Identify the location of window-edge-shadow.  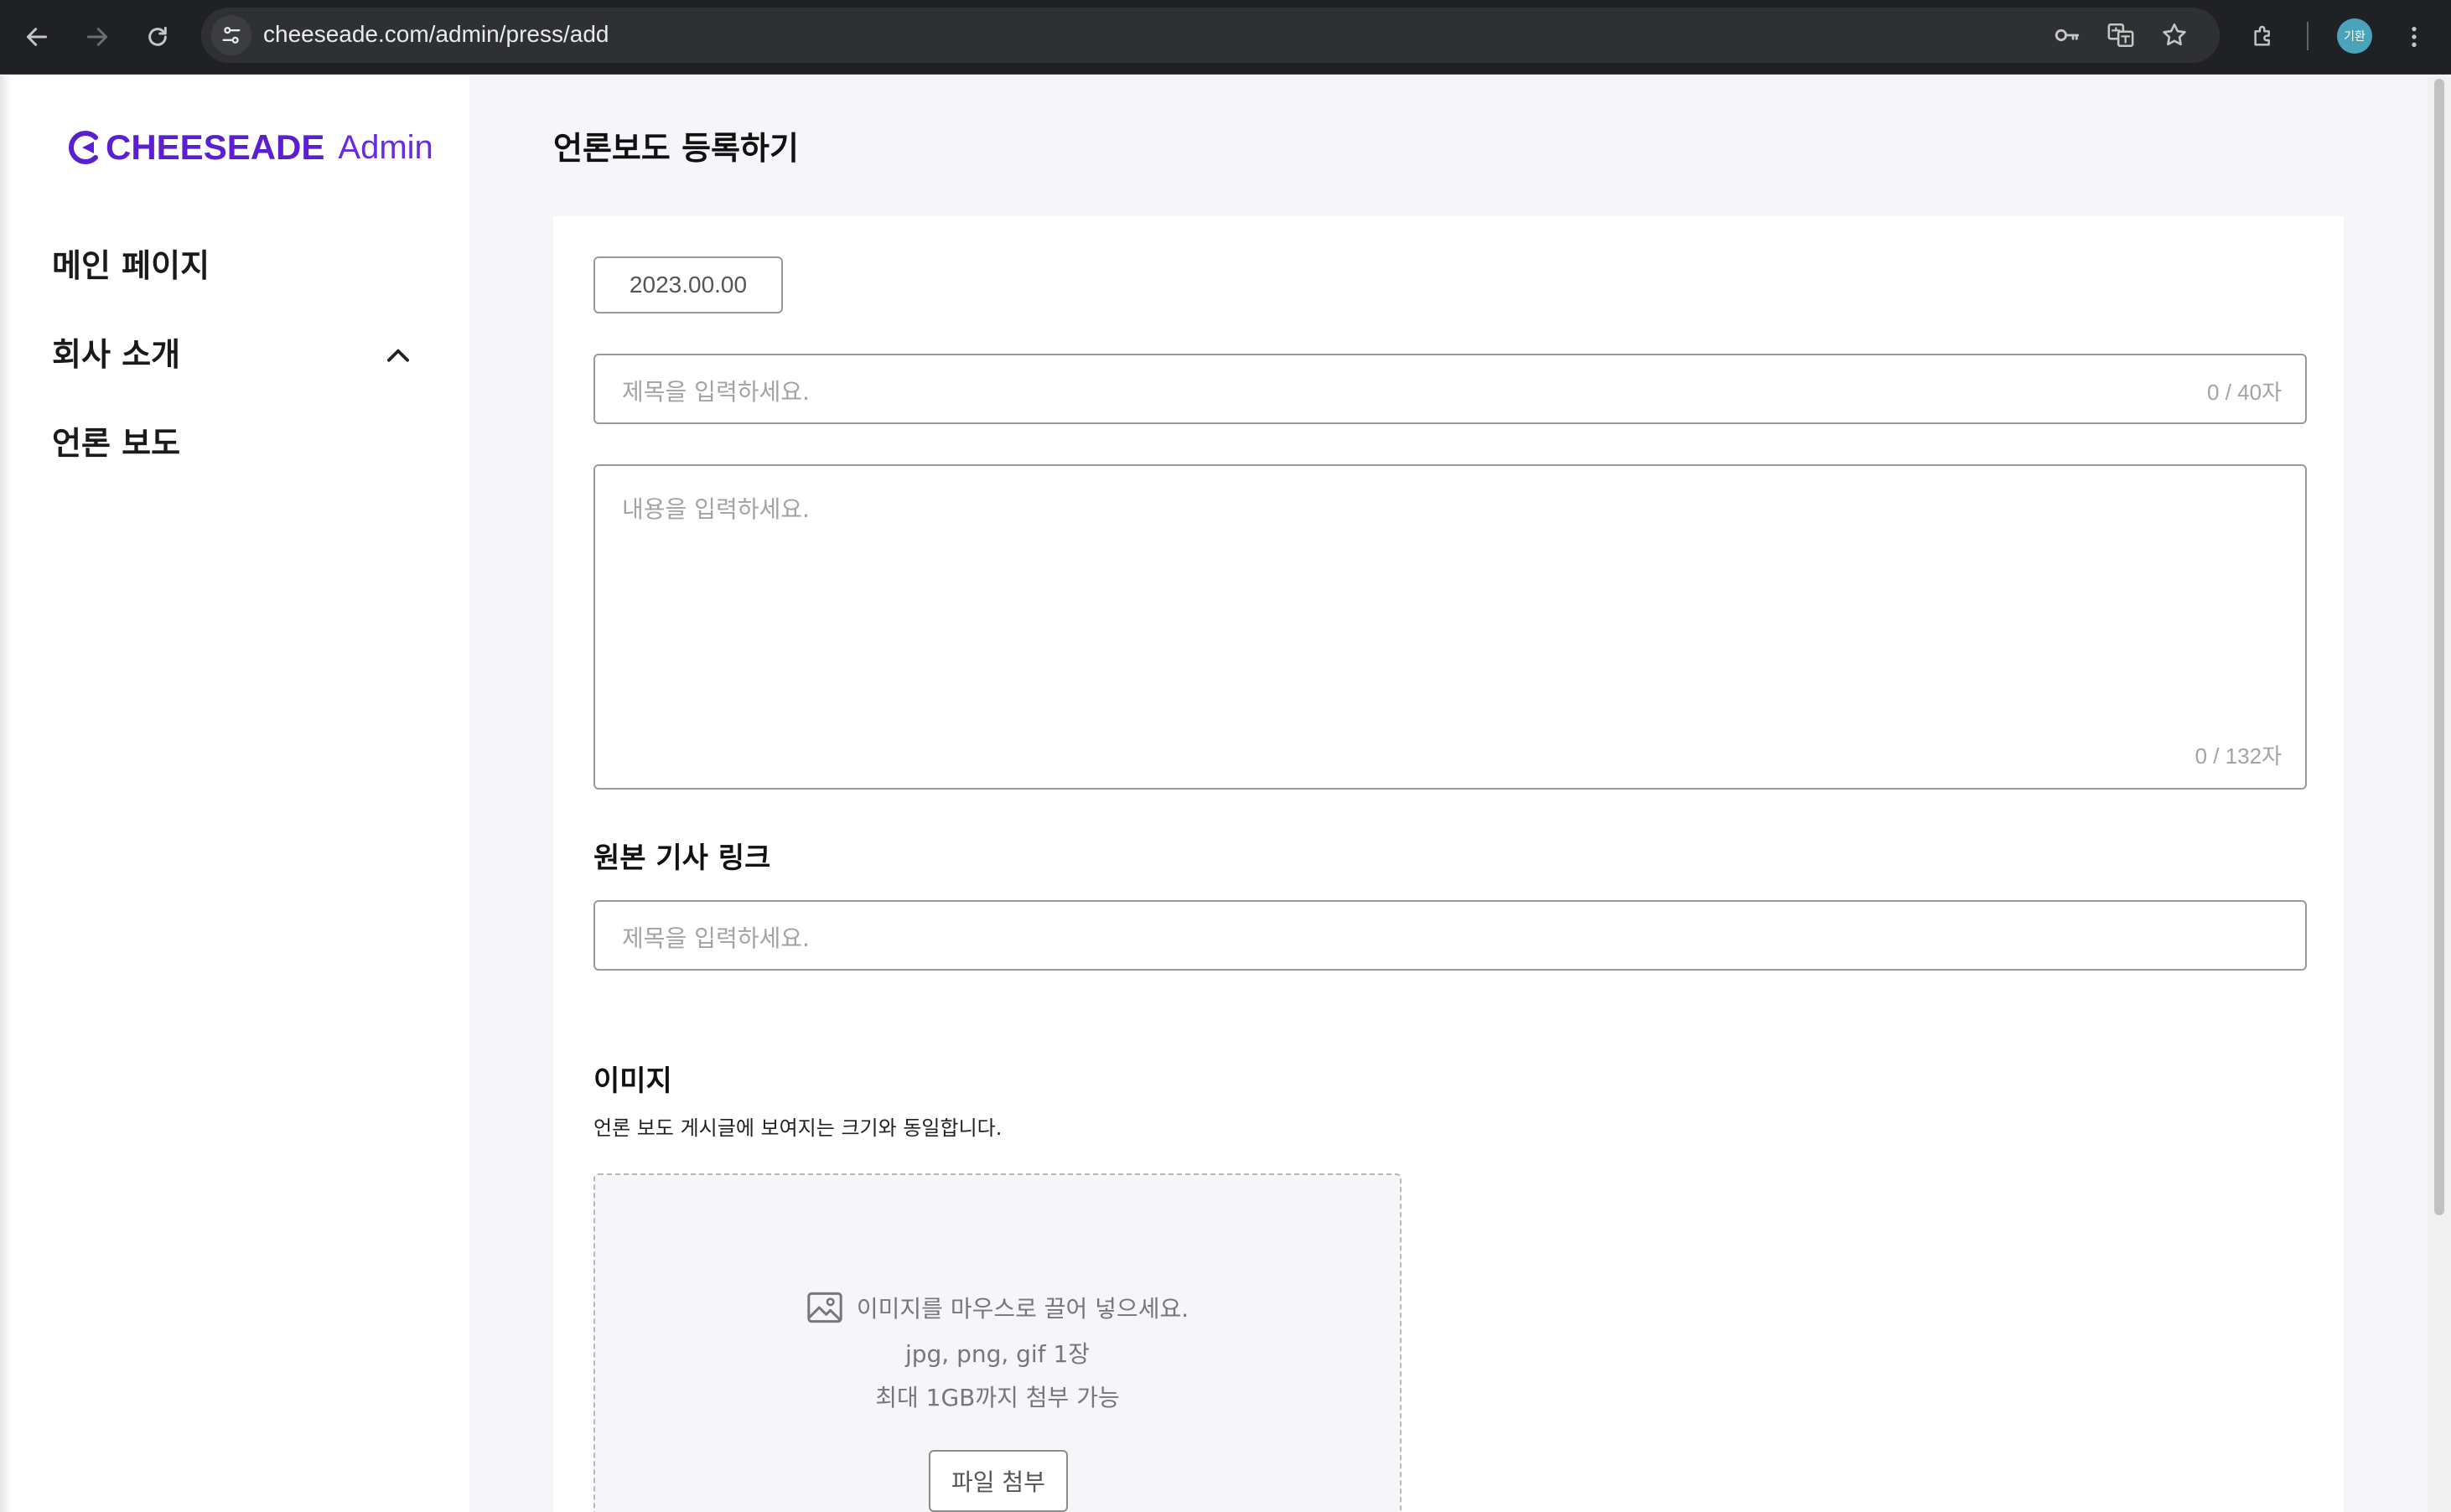
(6, 793).